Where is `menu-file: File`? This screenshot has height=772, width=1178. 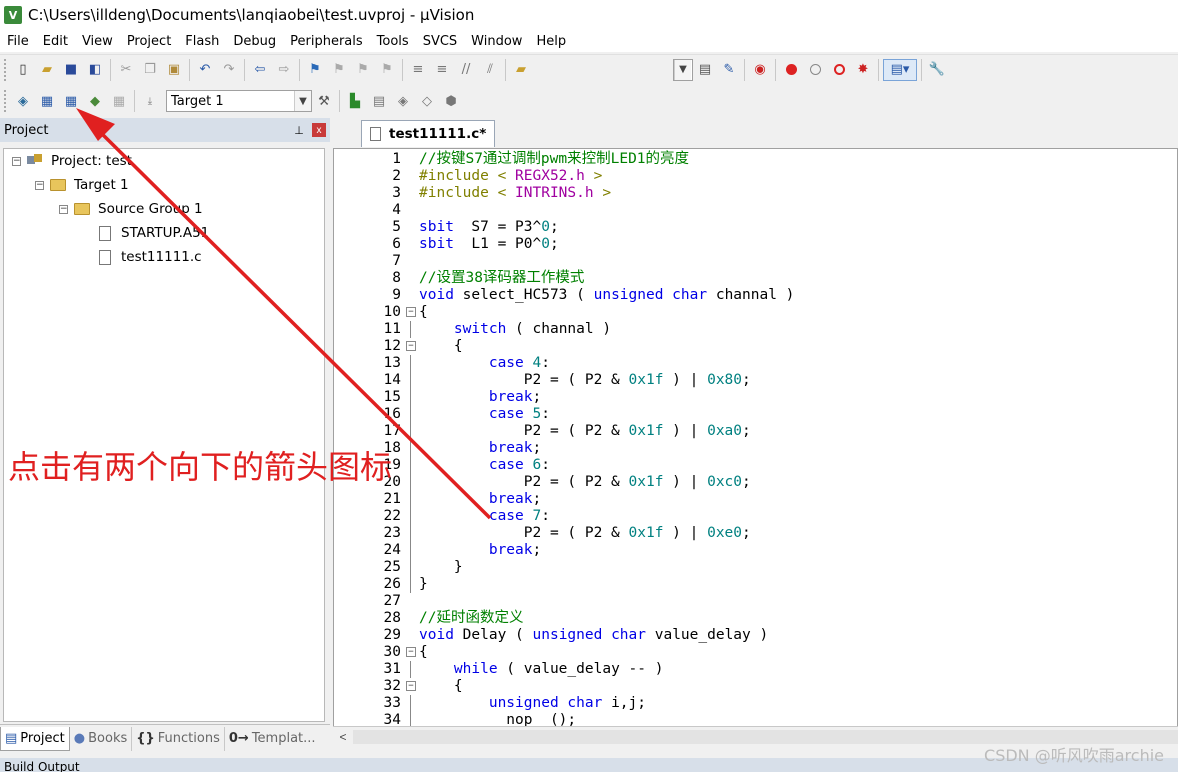
menu-file: File is located at coordinates (18, 41).